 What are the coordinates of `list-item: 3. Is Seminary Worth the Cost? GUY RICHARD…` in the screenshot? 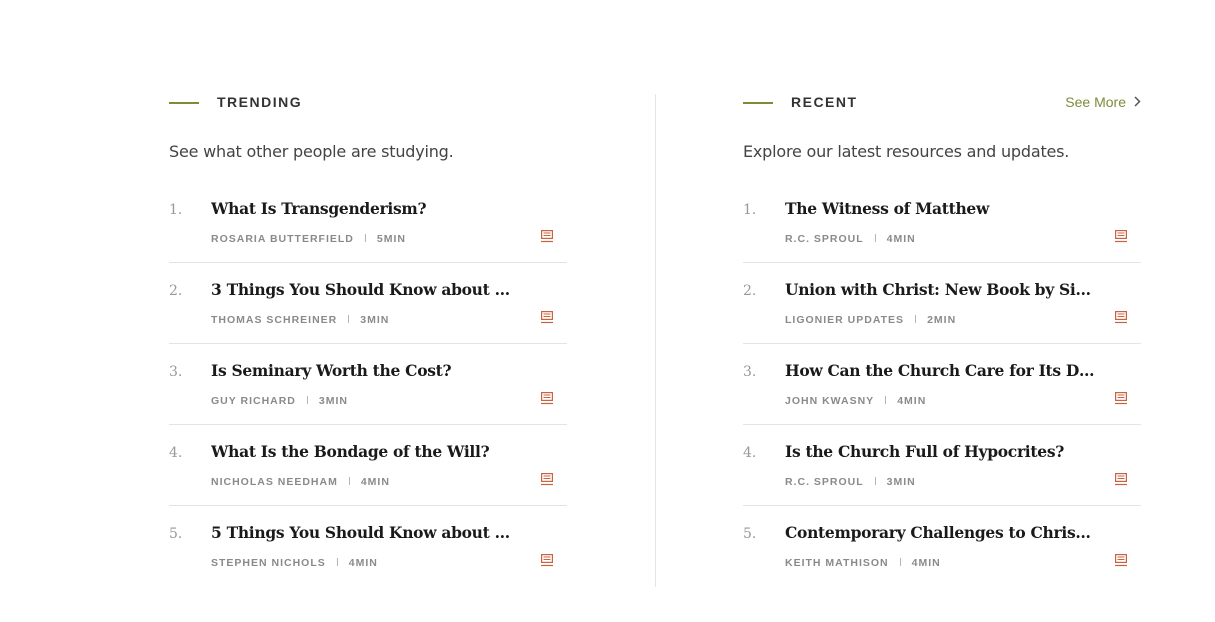 It's located at (368, 384).